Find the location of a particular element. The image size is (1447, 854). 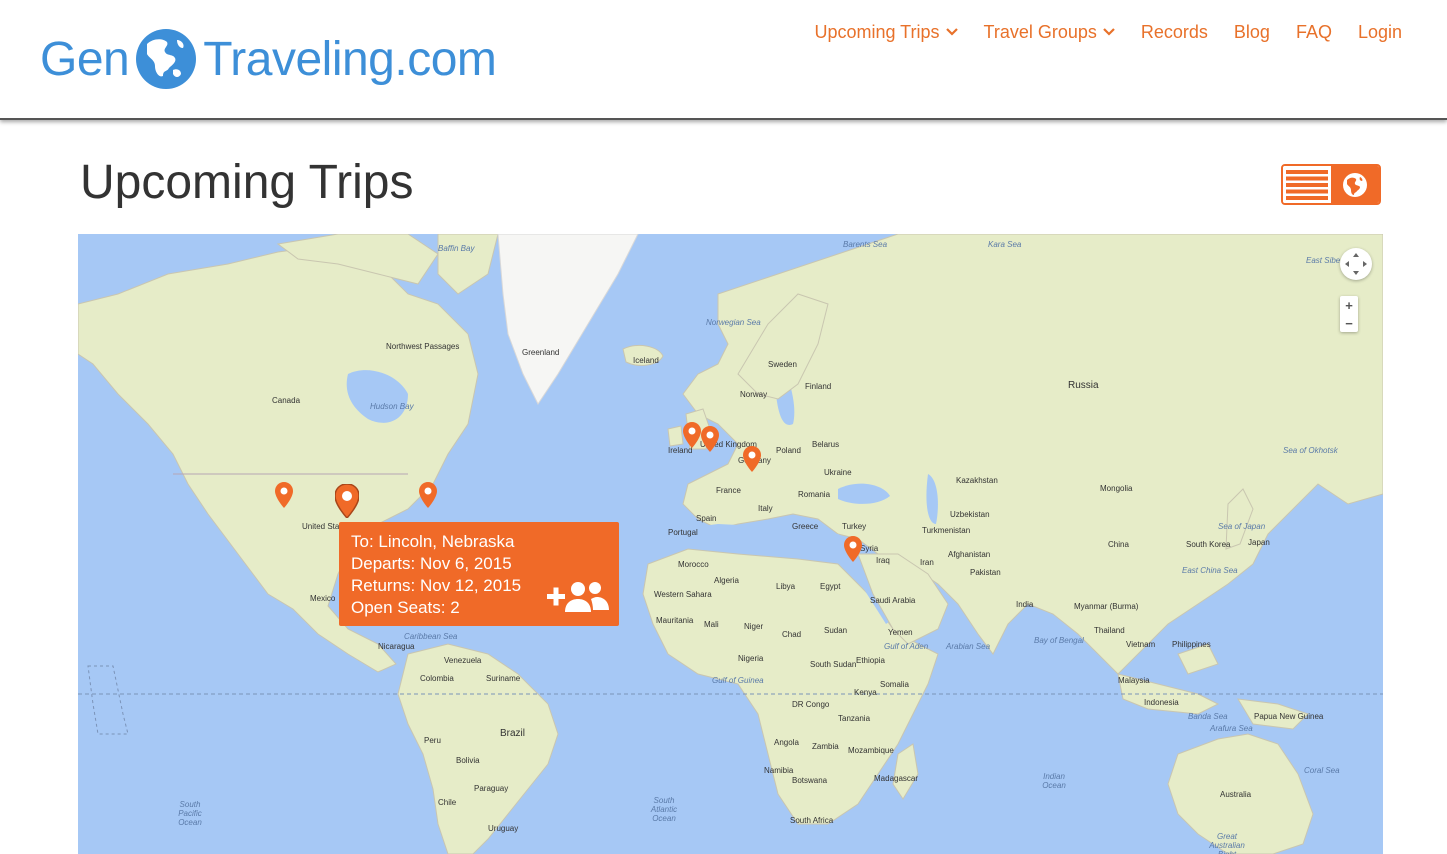

nav-blog: Blog is located at coordinates (1252, 32).